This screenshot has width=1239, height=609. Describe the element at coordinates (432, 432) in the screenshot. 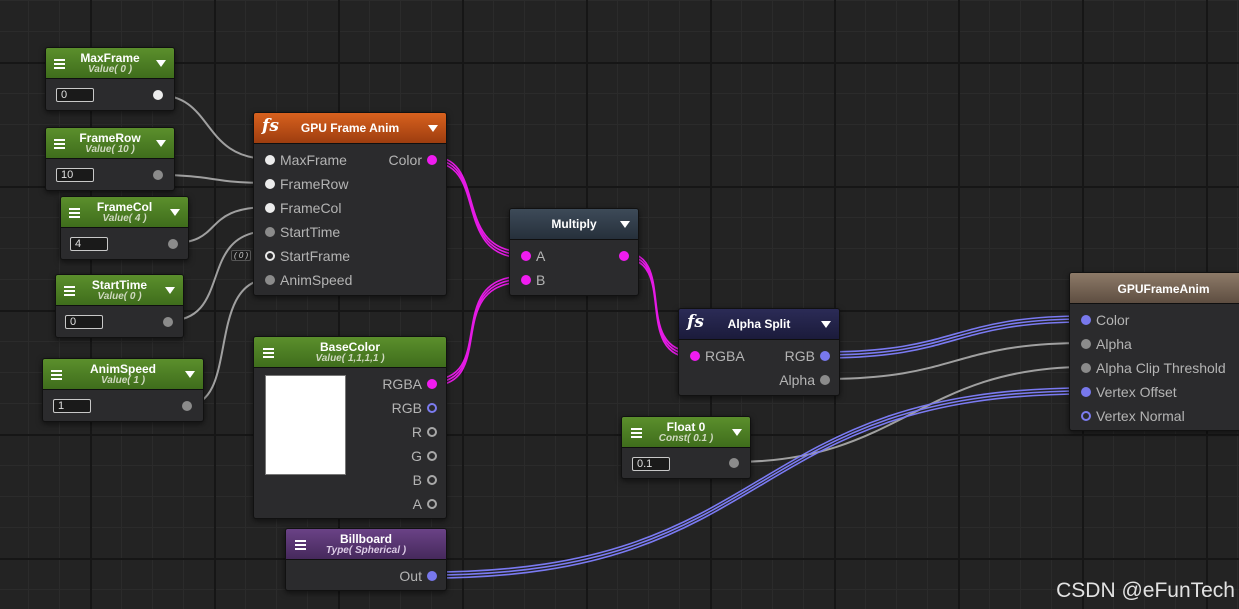

I see `output-port-r` at that location.